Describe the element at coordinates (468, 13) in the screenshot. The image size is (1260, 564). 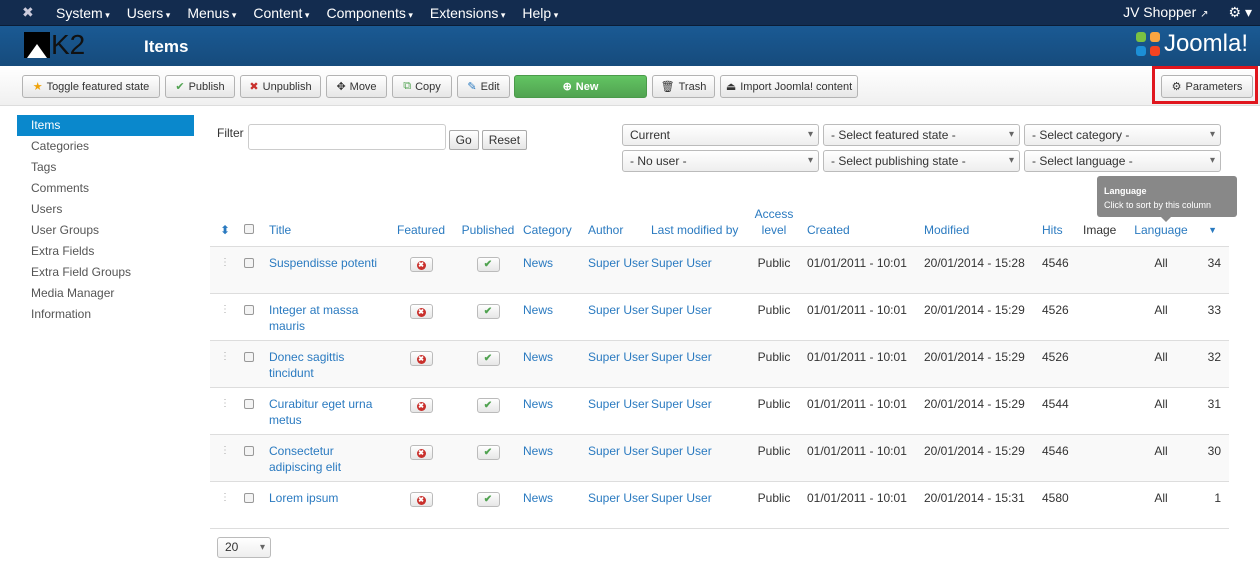
I see `menu-extensions: Extensions` at that location.